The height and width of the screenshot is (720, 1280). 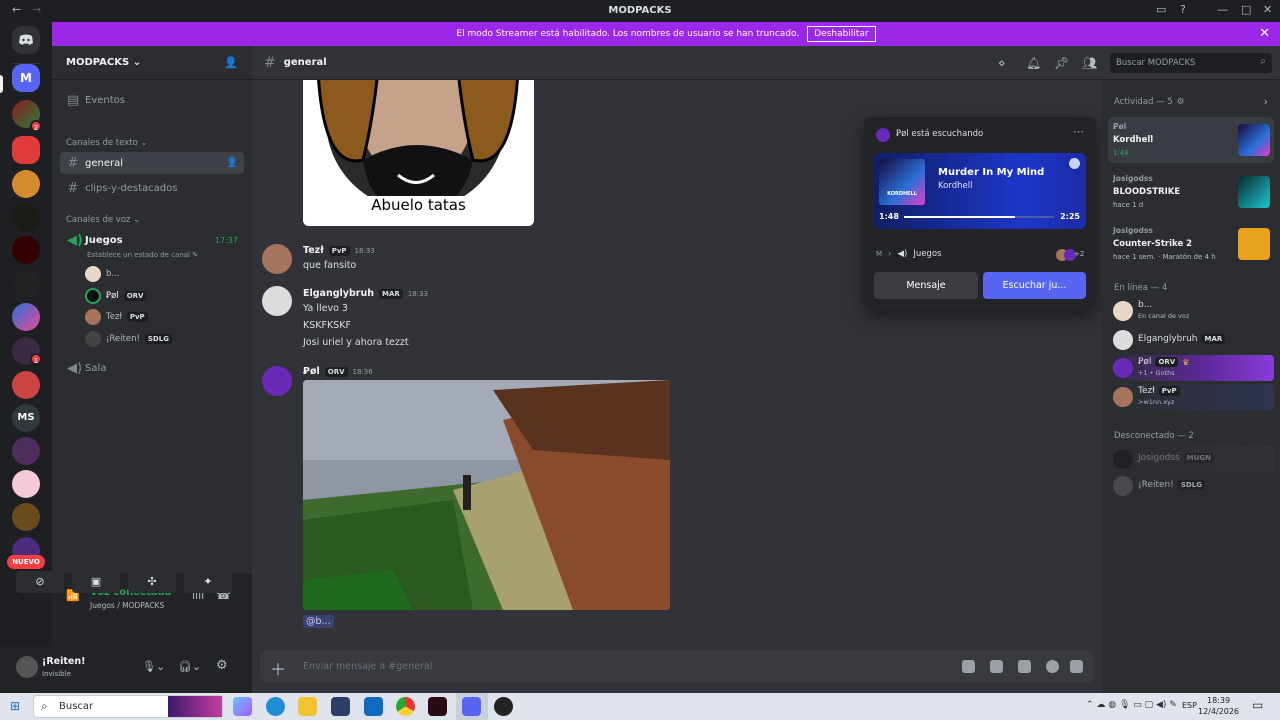 What do you see at coordinates (373, 706) in the screenshot?
I see `mail-icon` at bounding box center [373, 706].